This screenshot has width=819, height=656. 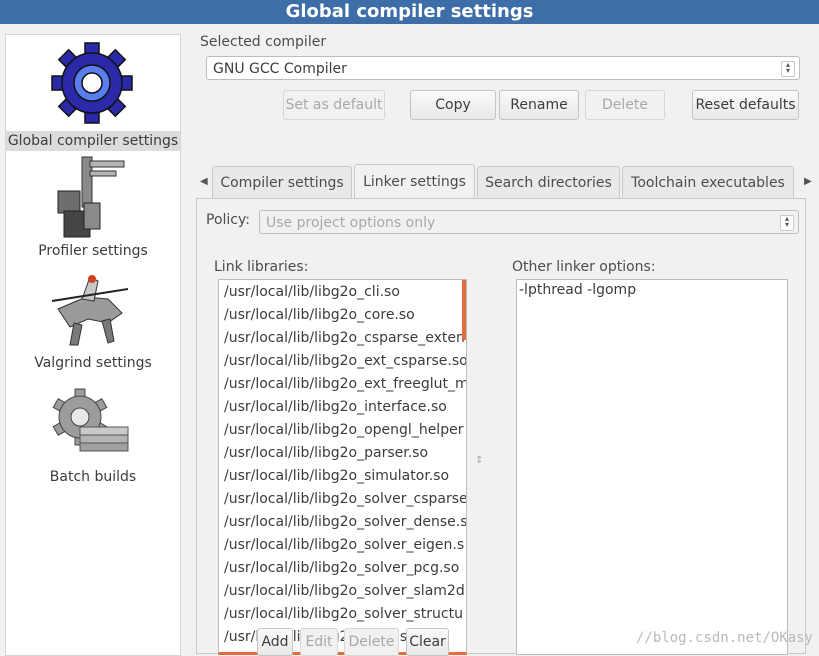 What do you see at coordinates (263, 42) in the screenshot?
I see `selected-compiler-label: Selected compiler` at bounding box center [263, 42].